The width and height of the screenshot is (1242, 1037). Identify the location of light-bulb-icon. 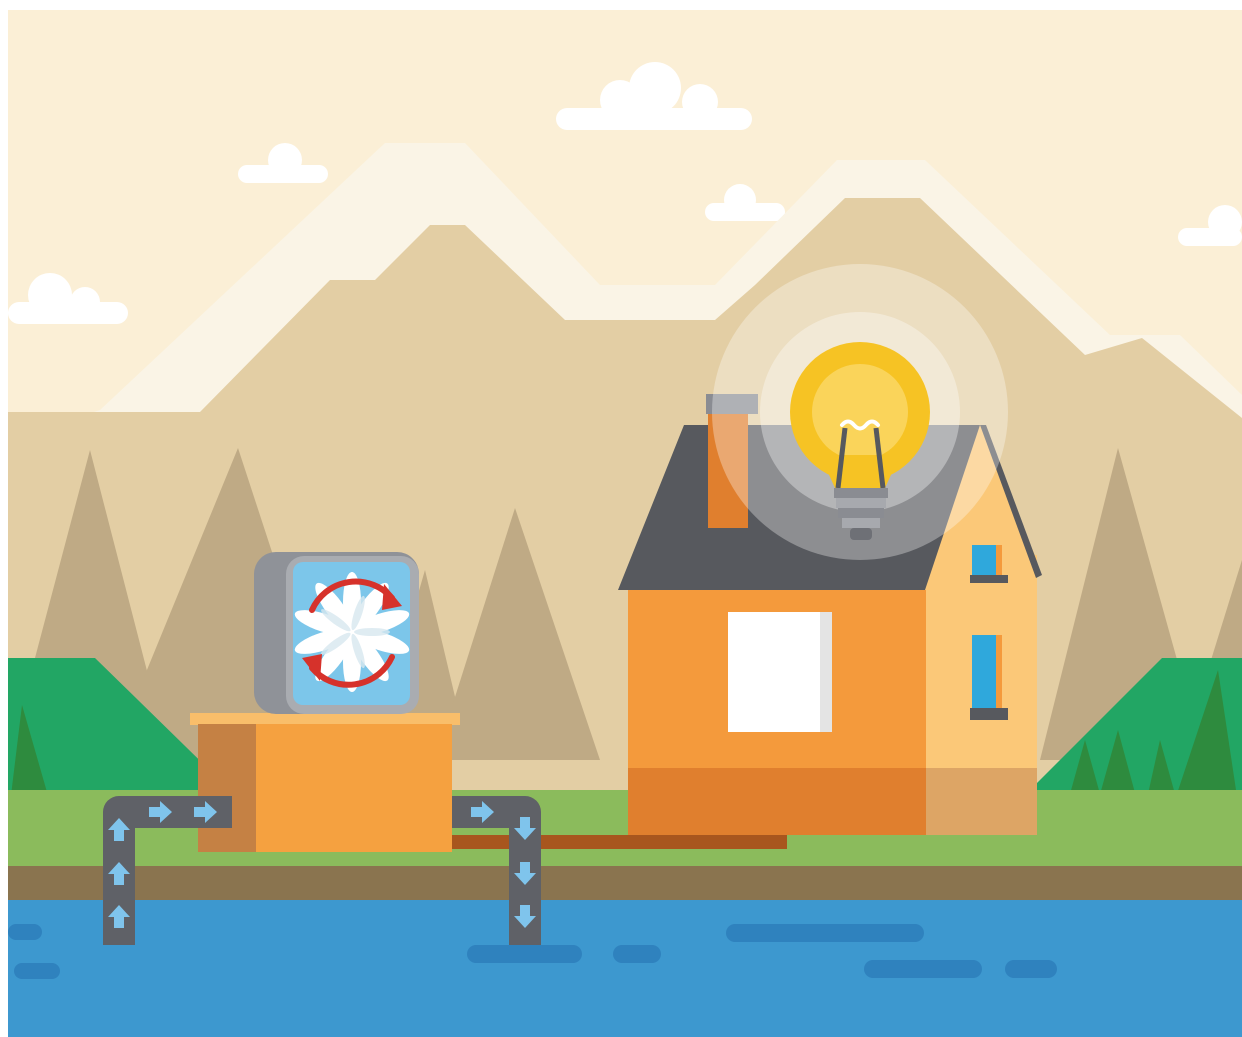
(860, 412).